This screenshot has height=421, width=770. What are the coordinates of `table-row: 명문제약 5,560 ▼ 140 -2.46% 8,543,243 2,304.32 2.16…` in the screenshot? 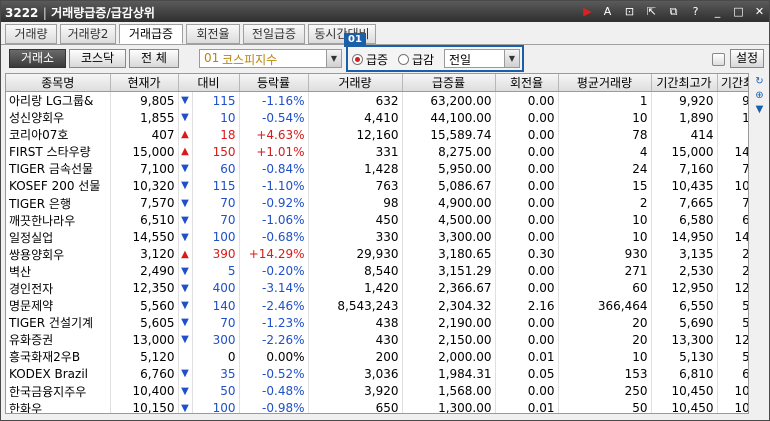 It's located at (377, 306).